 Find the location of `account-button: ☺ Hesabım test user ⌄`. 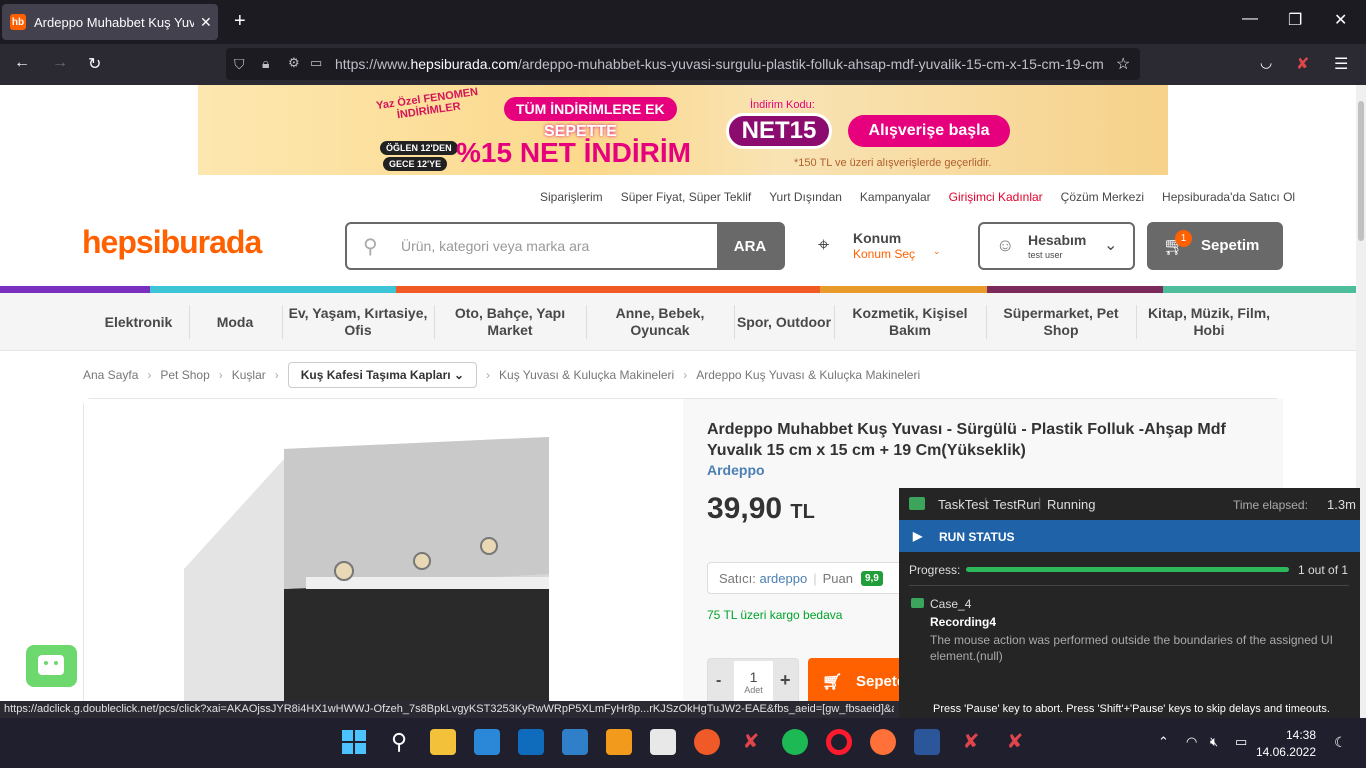

account-button: ☺ Hesabım test user ⌄ is located at coordinates (1056, 246).